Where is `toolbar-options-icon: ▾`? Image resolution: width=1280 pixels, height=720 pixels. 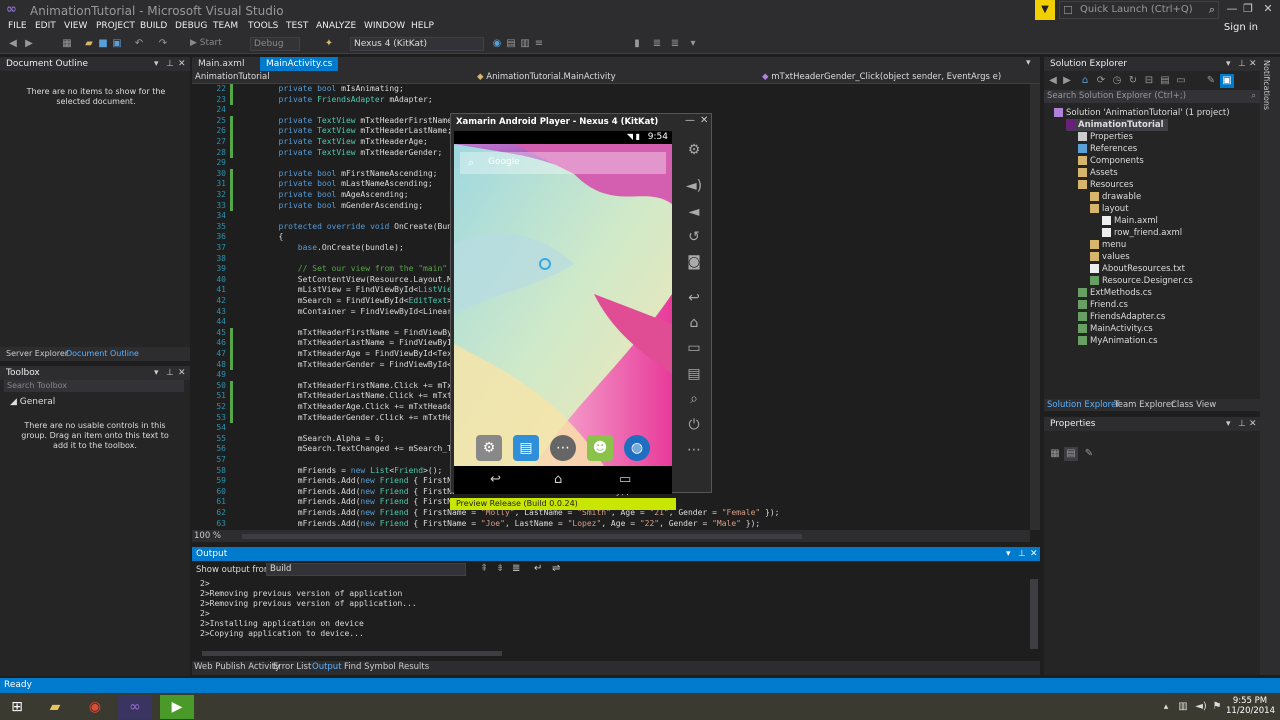
toolbar-options-icon: ▾ is located at coordinates (693, 44).